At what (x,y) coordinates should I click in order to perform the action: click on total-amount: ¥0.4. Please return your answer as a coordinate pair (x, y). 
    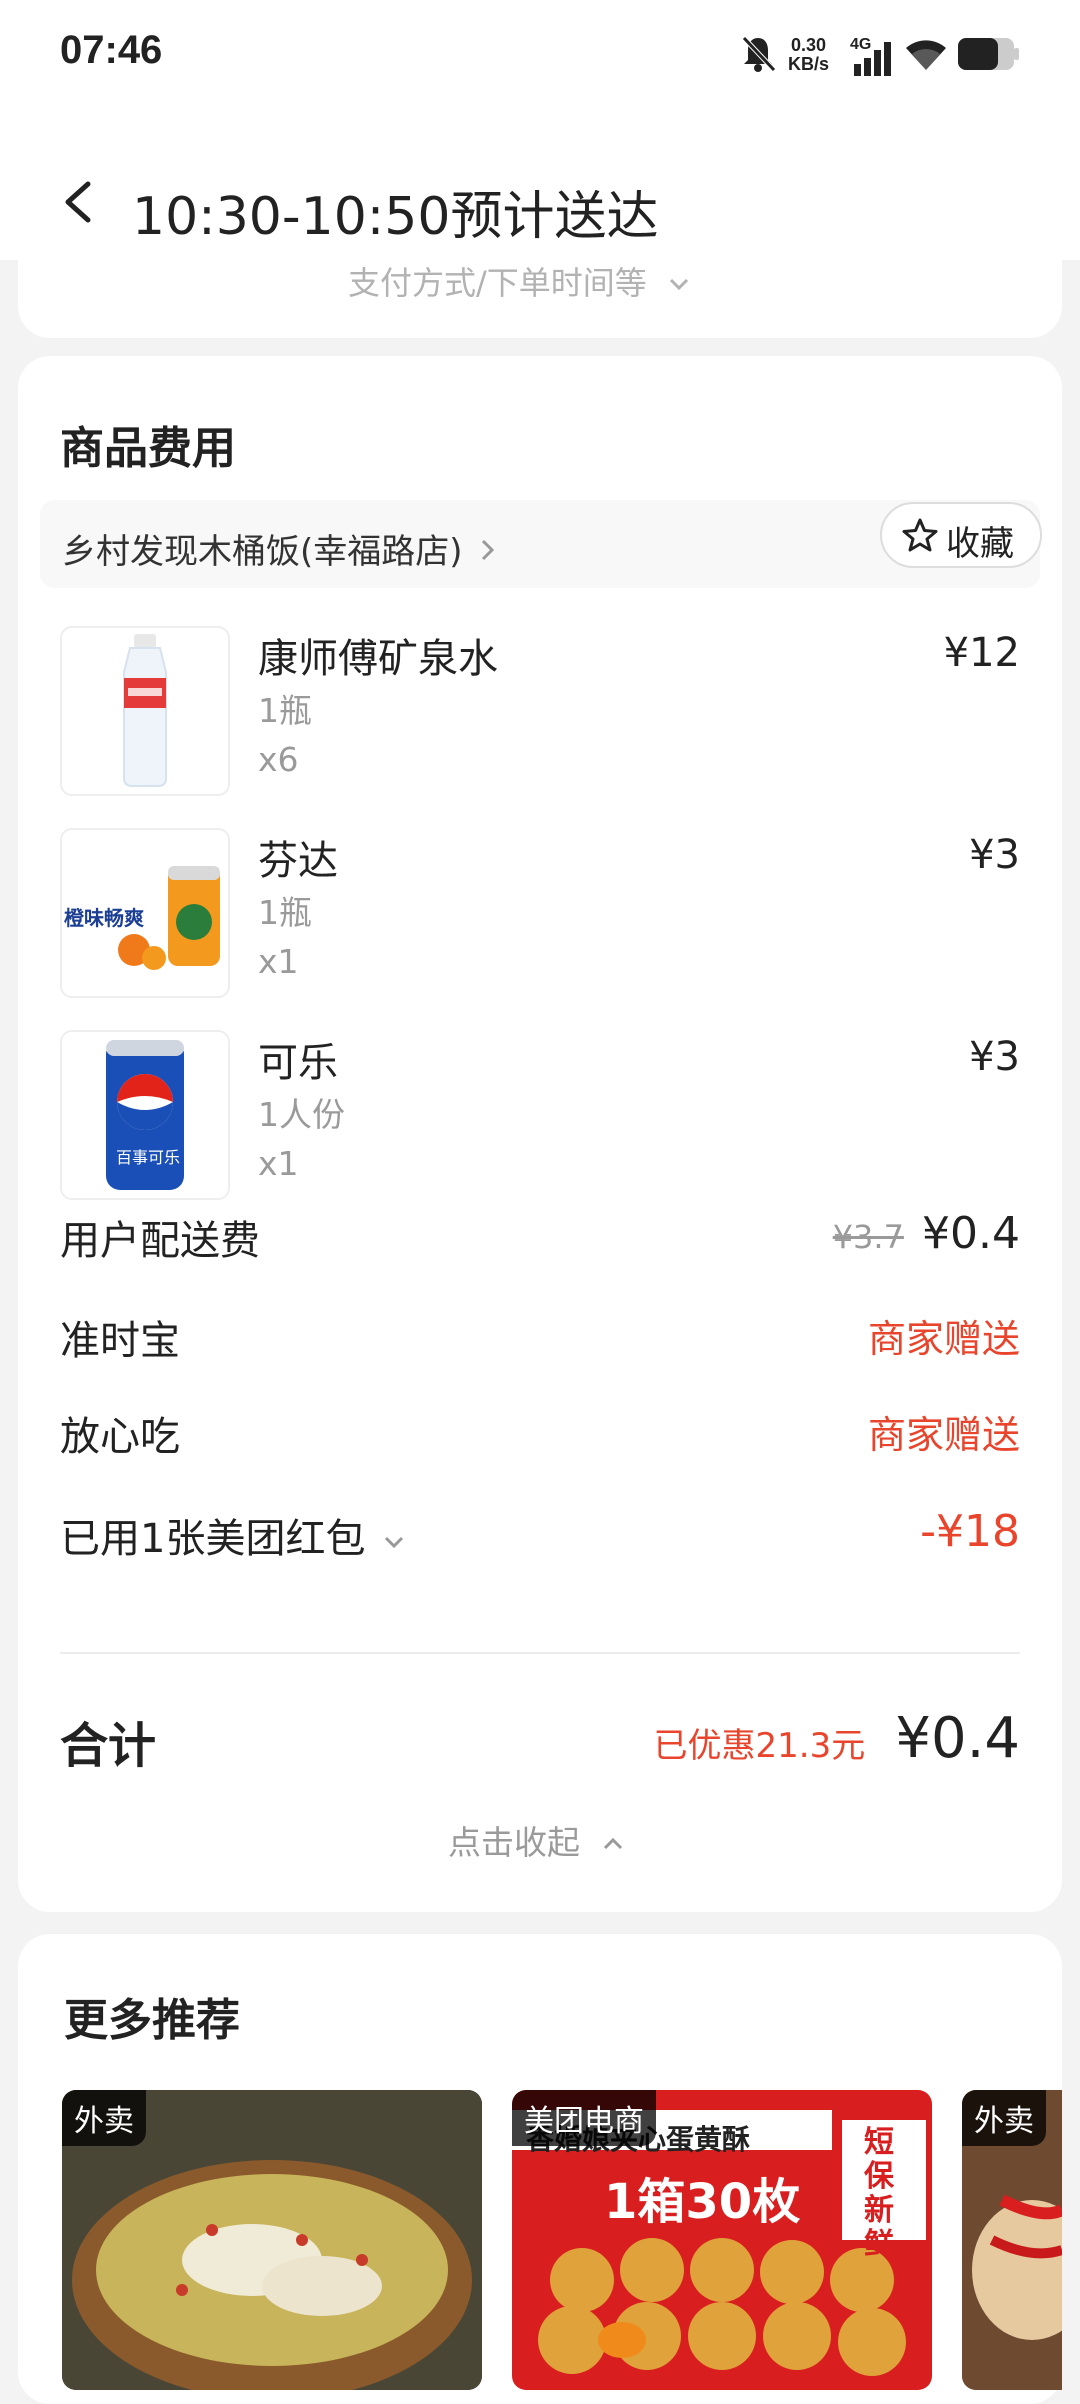
    Looking at the image, I should click on (957, 1738).